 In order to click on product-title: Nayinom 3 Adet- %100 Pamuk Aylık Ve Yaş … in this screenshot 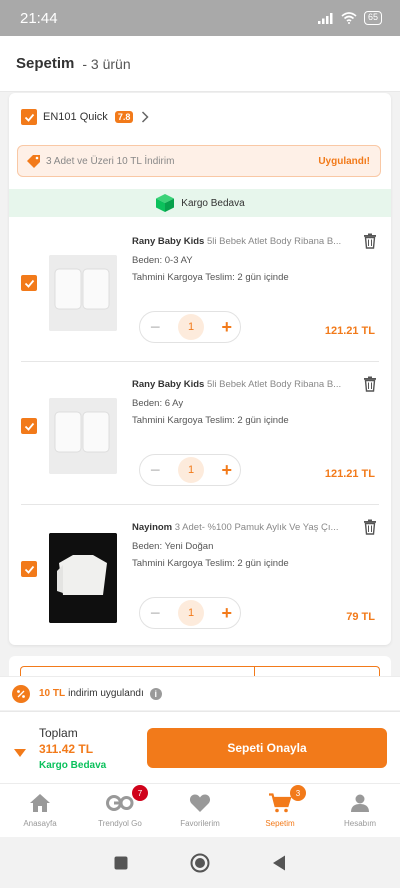, I will do `click(239, 527)`.